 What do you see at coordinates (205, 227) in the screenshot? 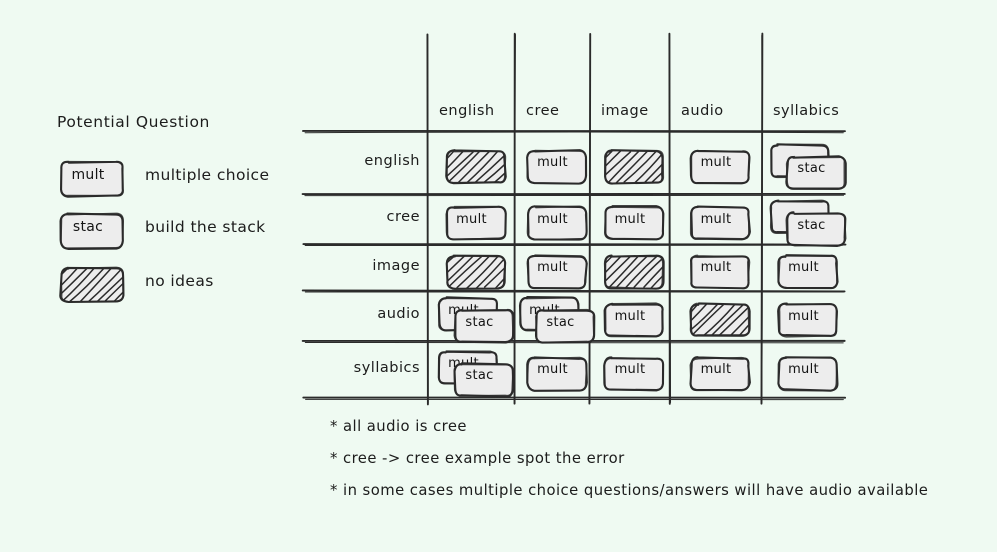
I see `legend-label-build-the-stack: build the stack` at bounding box center [205, 227].